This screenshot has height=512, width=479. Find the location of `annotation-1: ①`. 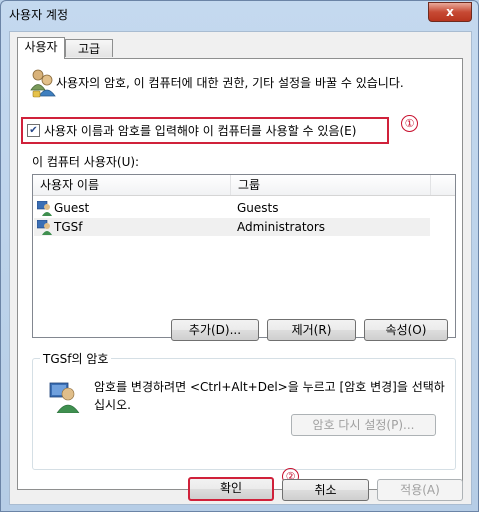

annotation-1: ① is located at coordinates (409, 123).